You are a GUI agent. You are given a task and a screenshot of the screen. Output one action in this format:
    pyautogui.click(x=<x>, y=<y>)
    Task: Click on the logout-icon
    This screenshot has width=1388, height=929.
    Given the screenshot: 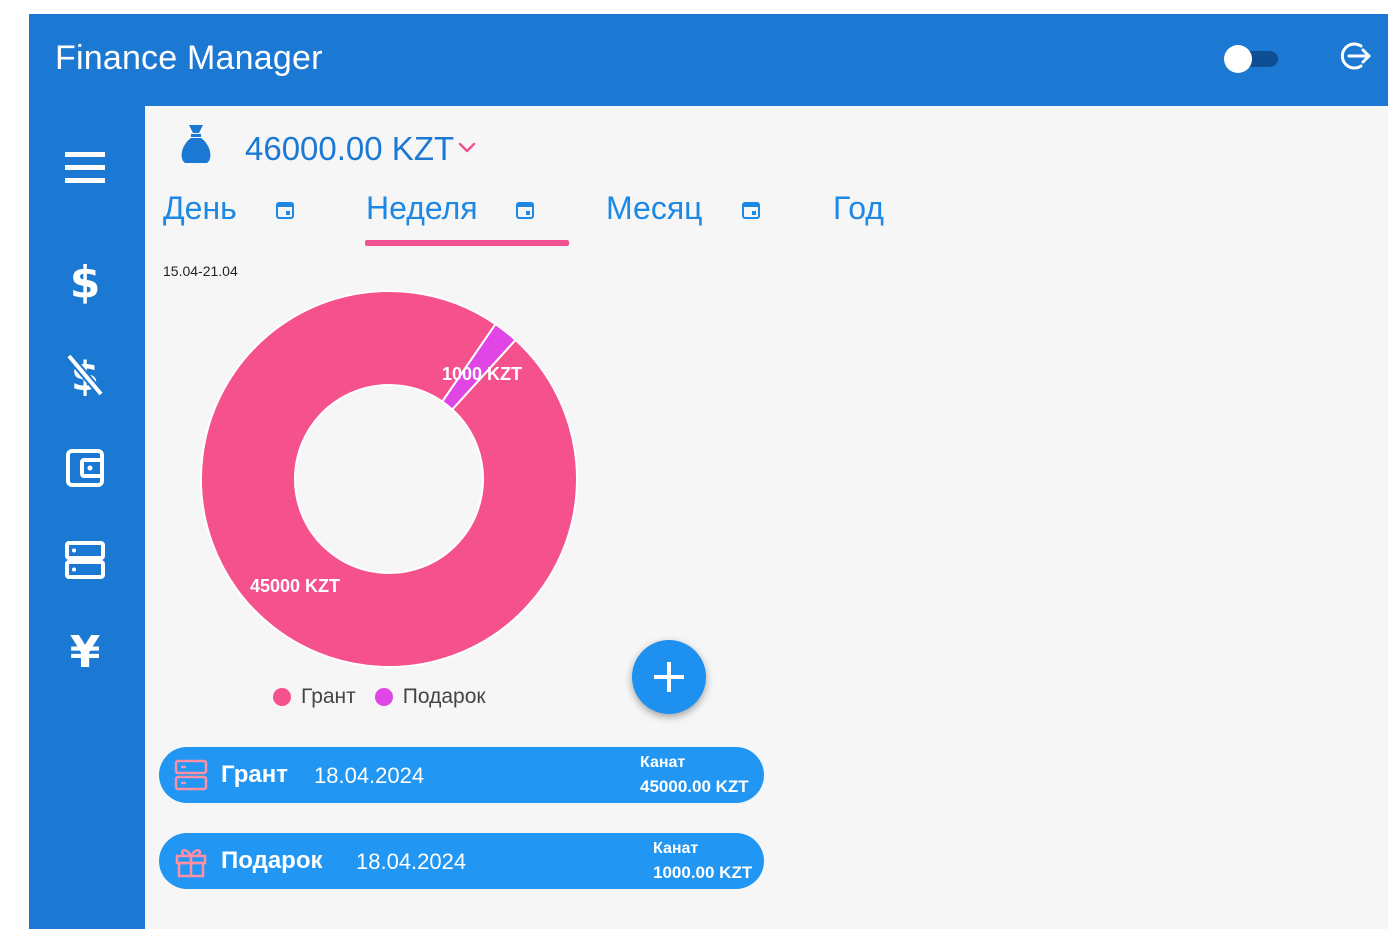 What is the action you would take?
    pyautogui.click(x=1355, y=56)
    